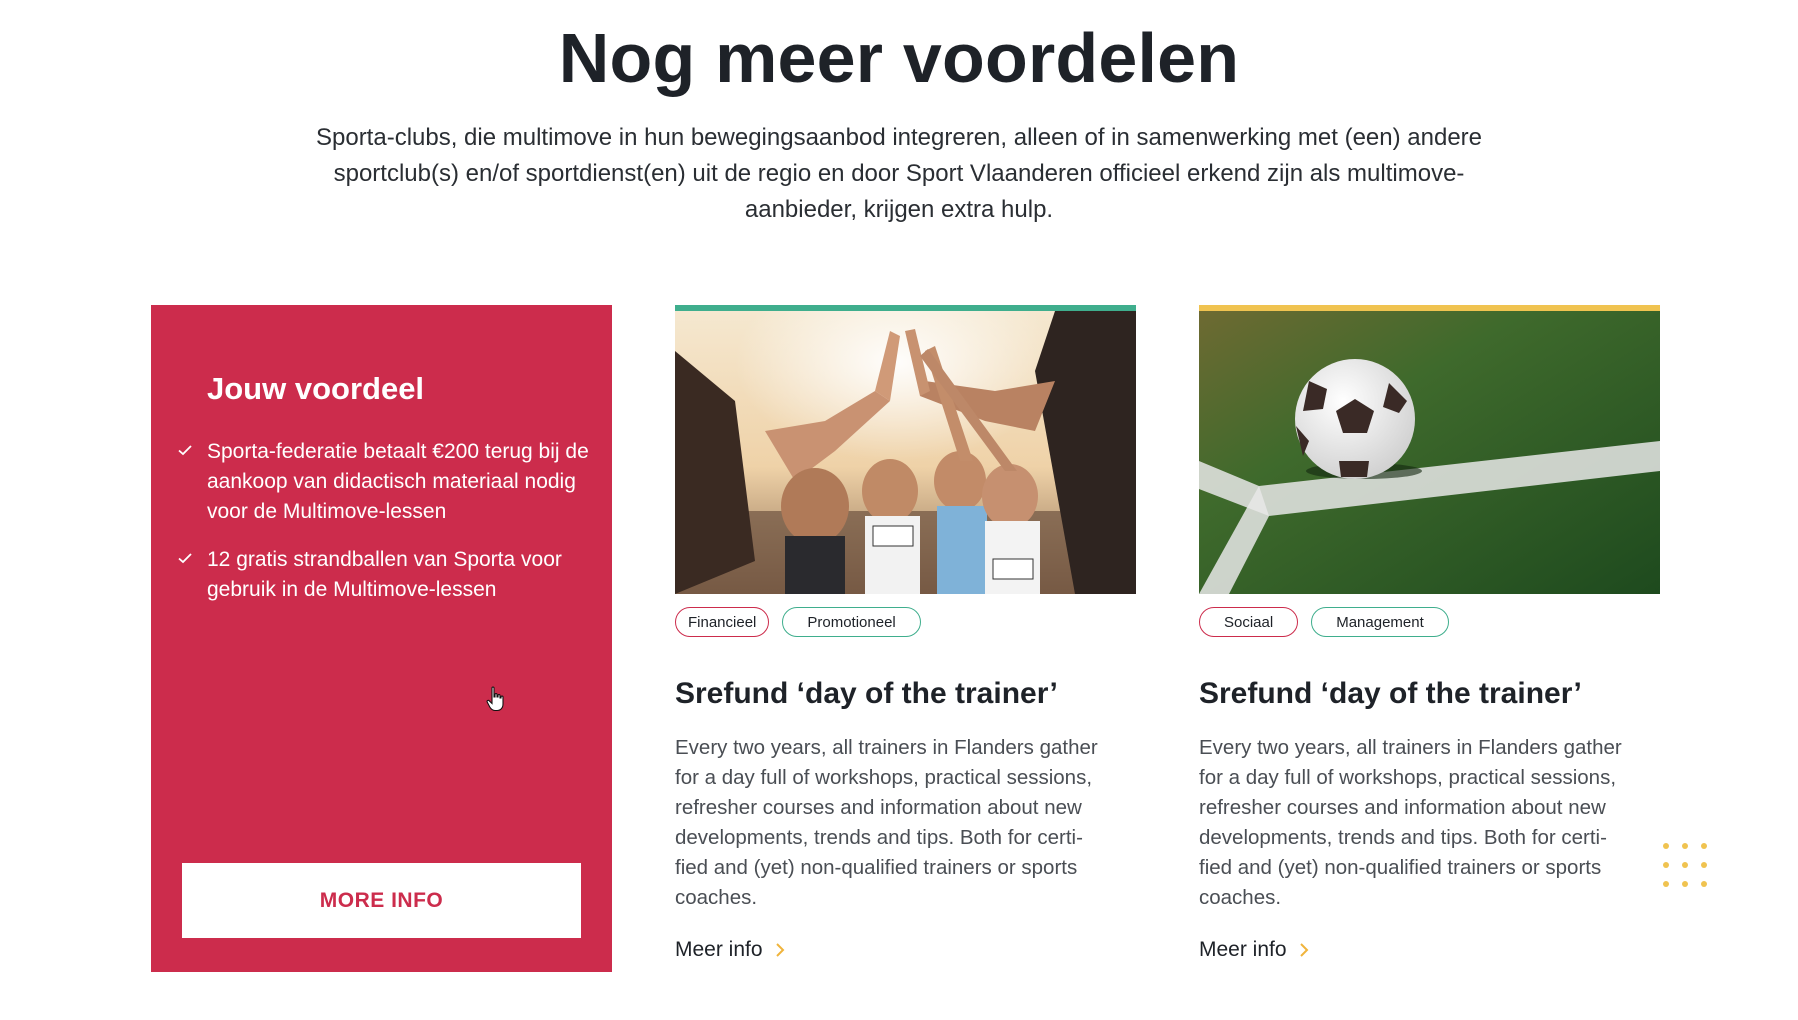 This screenshot has width=1798, height=1020. I want to click on tag-sociaal: Sociaal, so click(1249, 622).